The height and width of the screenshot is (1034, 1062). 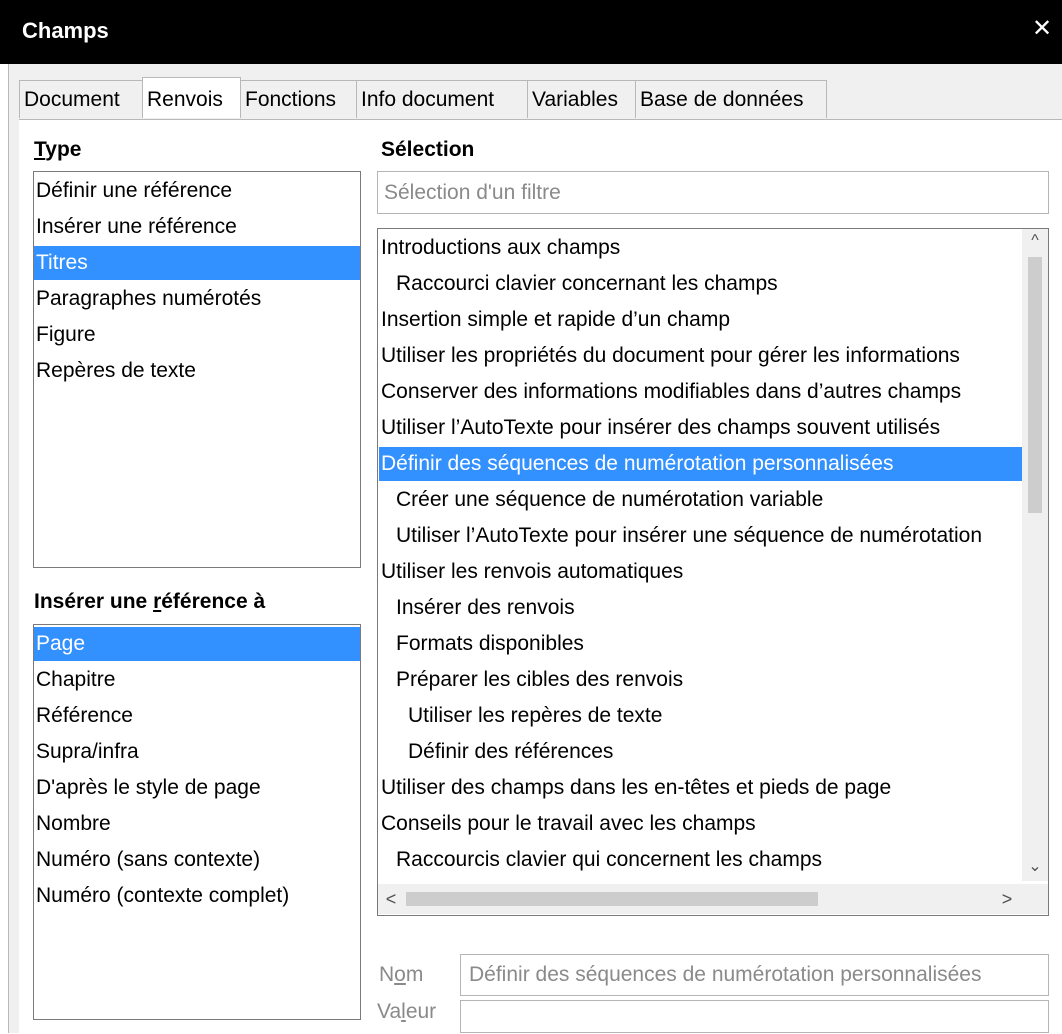 What do you see at coordinates (716, 608) in the screenshot?
I see `tree-item: Insérer des renvois` at bounding box center [716, 608].